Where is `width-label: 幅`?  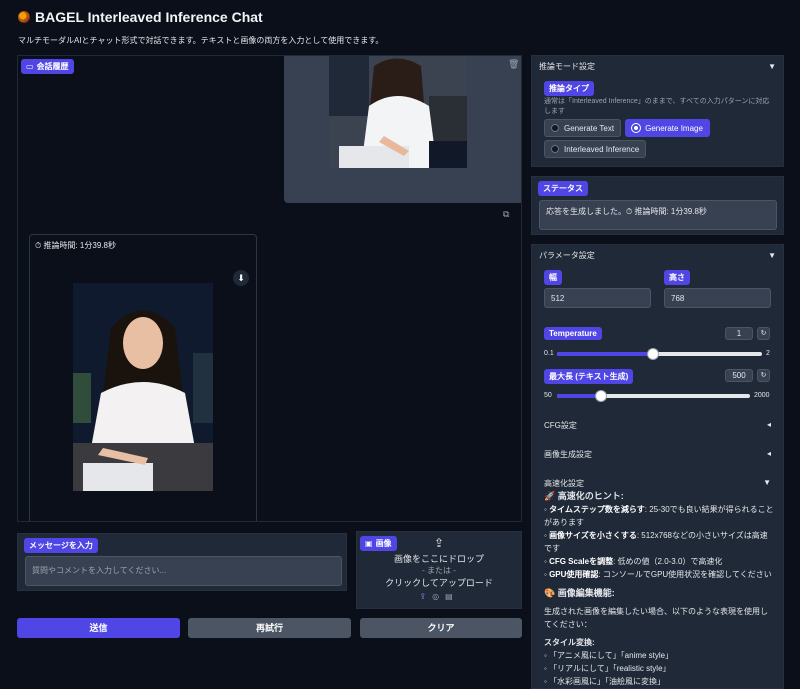 width-label: 幅 is located at coordinates (553, 277).